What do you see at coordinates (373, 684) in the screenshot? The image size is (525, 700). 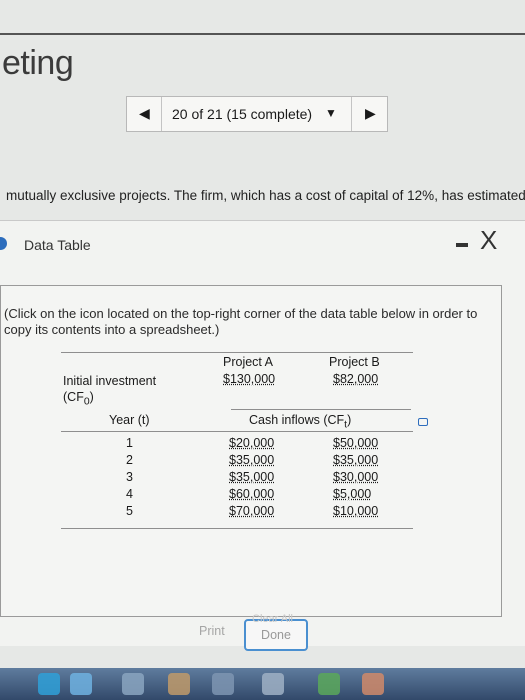 I see `media-taskbar-icon` at bounding box center [373, 684].